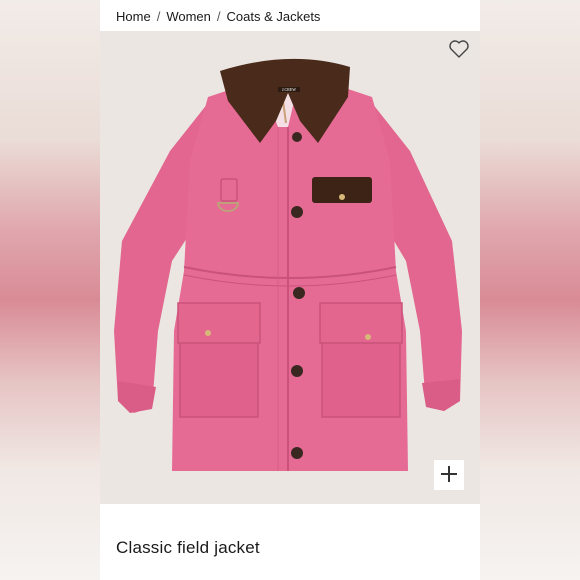 The height and width of the screenshot is (580, 580). I want to click on brand-label: J.CREW, so click(289, 89).